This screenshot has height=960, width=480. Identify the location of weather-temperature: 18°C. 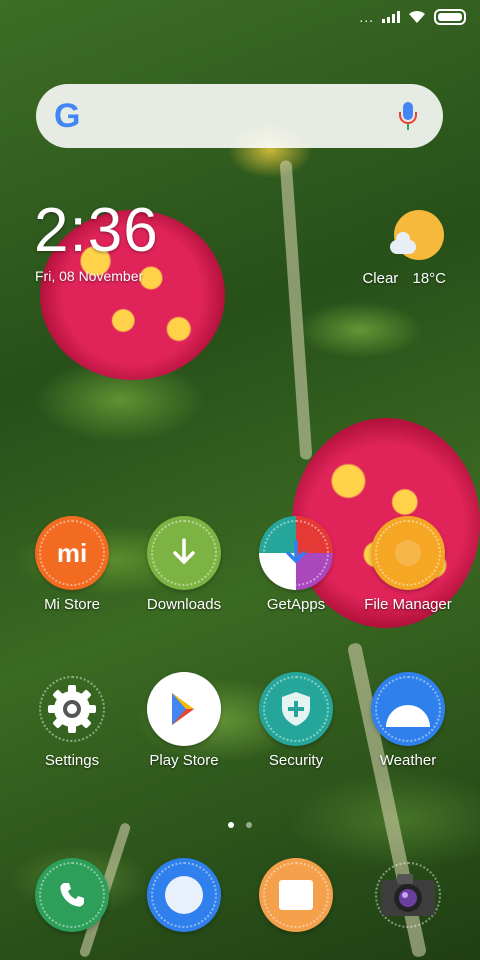
(429, 278).